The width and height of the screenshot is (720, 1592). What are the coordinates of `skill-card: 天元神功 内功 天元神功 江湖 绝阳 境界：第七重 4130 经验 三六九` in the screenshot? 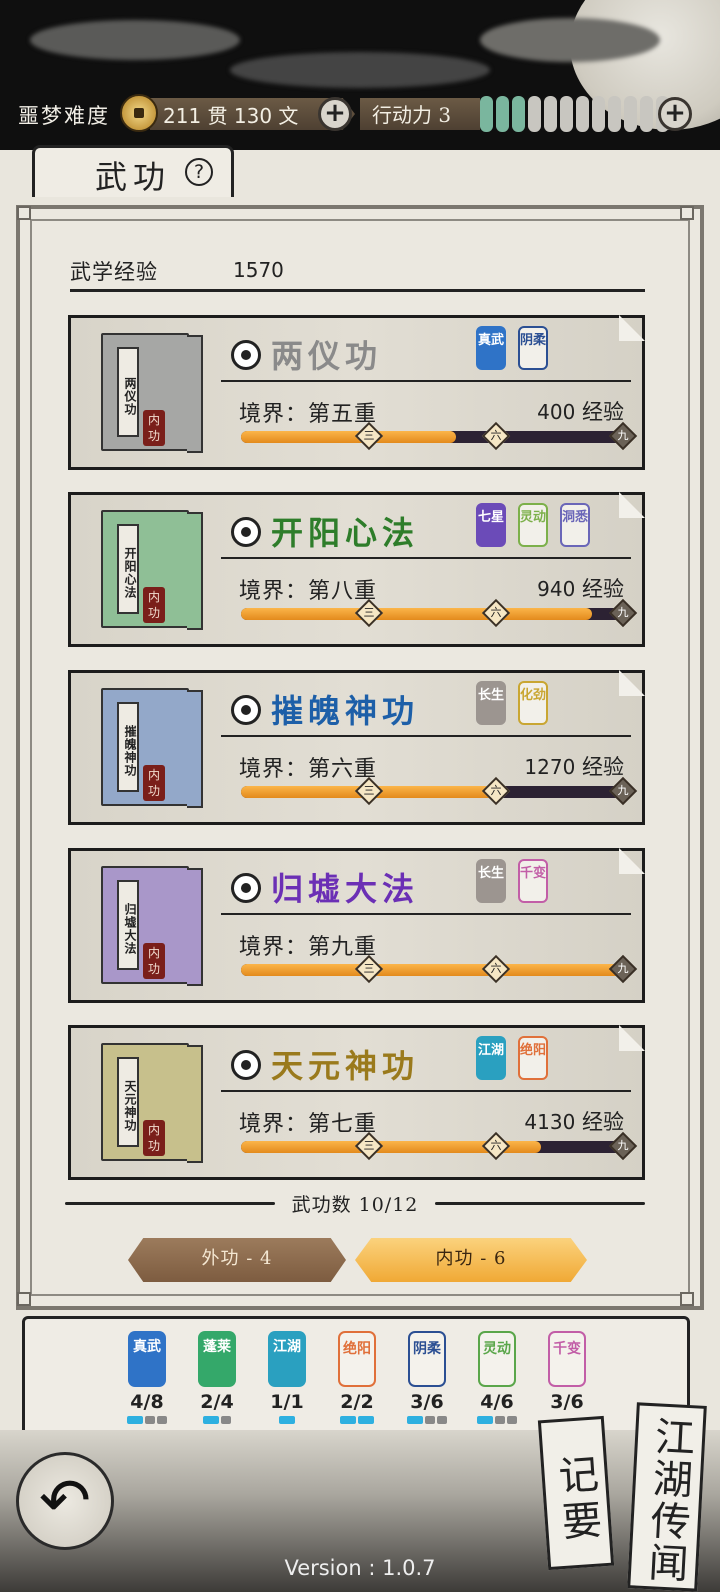 It's located at (356, 1102).